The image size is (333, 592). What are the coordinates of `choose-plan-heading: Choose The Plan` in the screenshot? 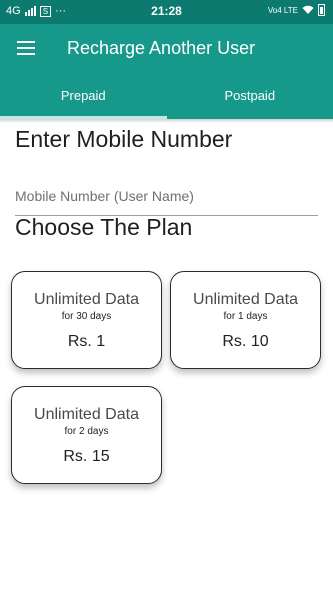 It's located at (104, 227).